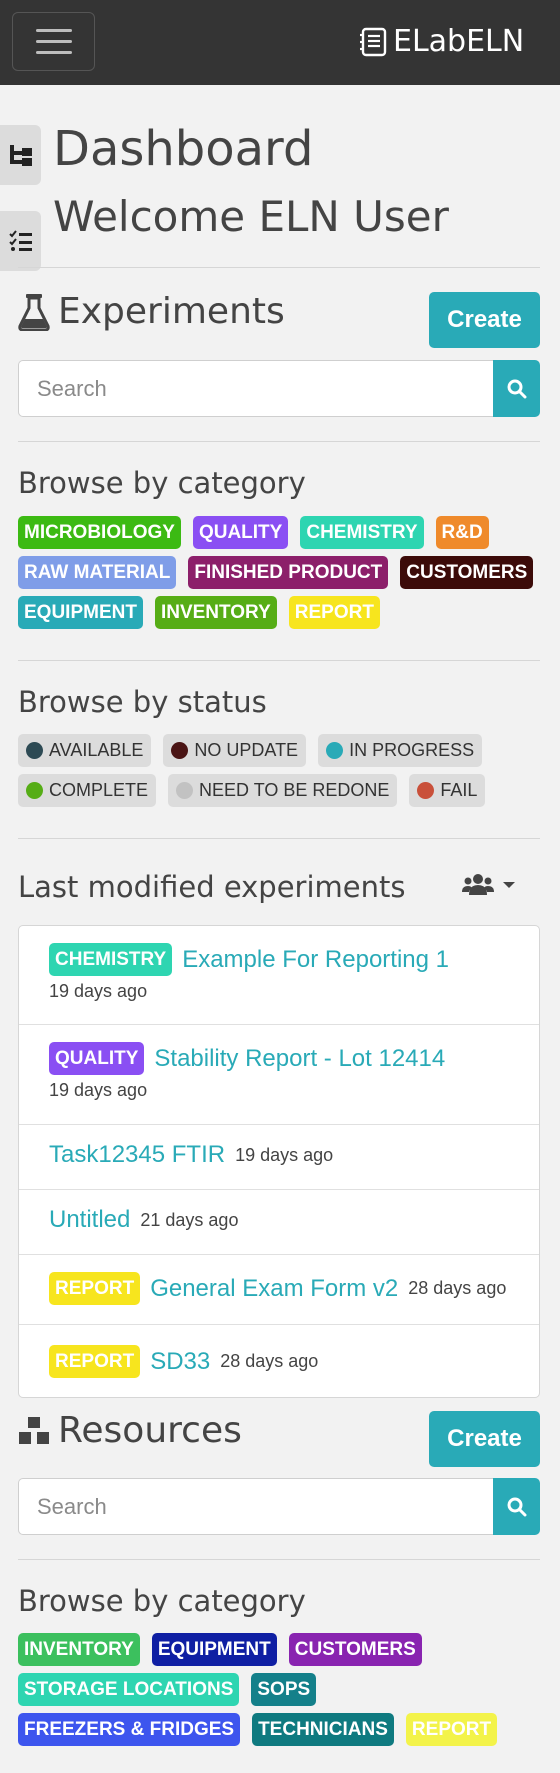 The height and width of the screenshot is (1773, 560). I want to click on status-filter-badge: COMPLETE, so click(87, 790).